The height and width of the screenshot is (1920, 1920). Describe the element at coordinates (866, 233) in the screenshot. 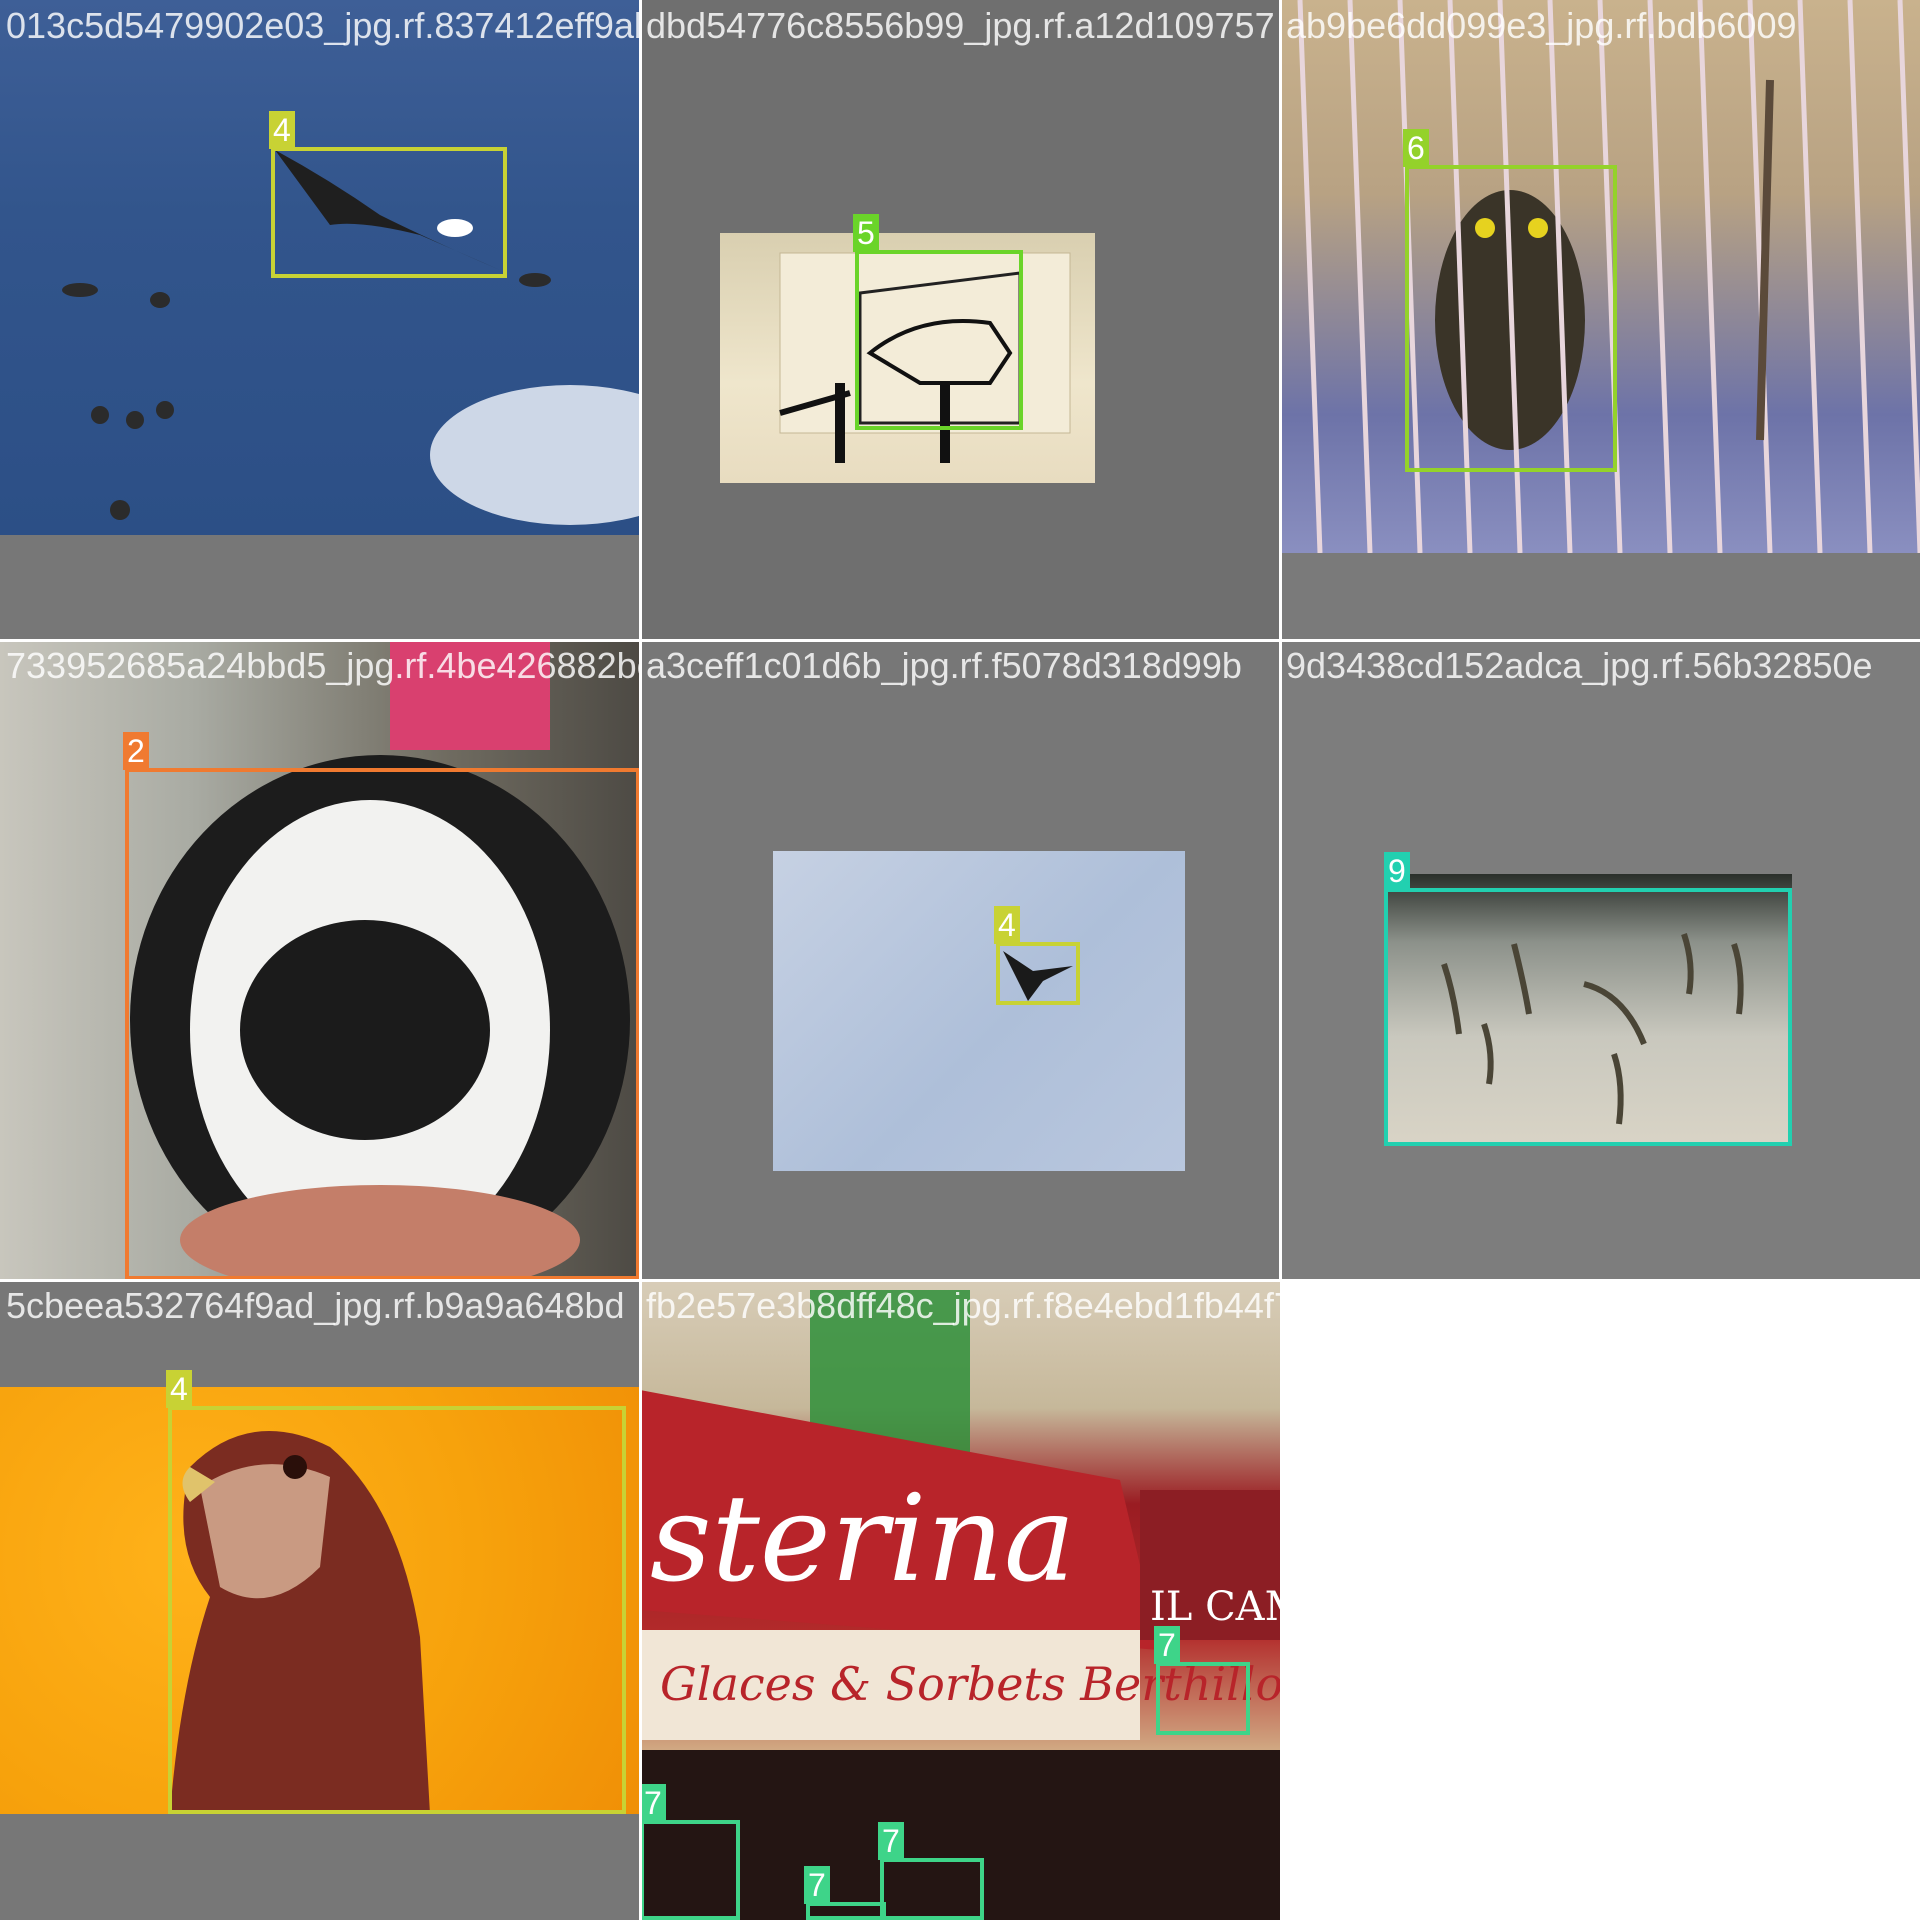

I see `bbox-label: 5` at that location.